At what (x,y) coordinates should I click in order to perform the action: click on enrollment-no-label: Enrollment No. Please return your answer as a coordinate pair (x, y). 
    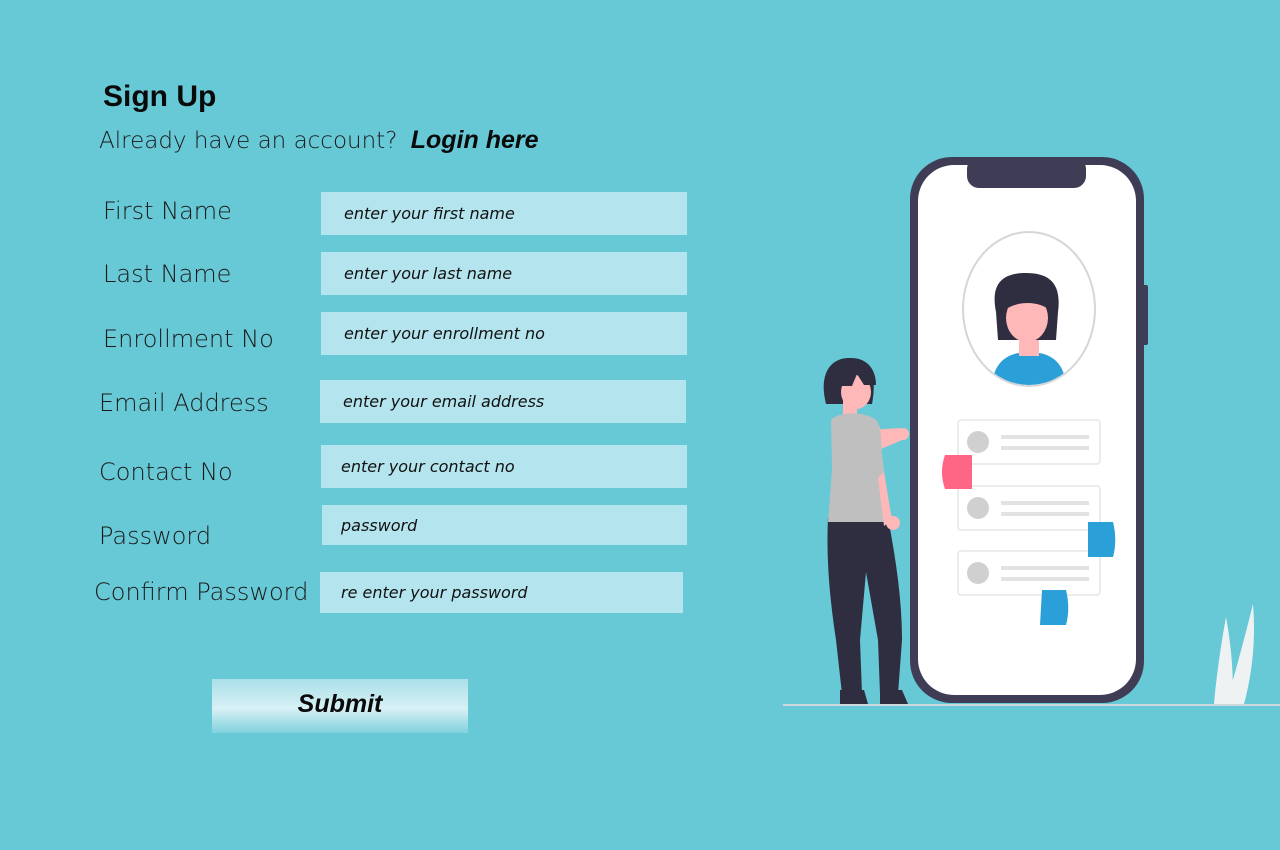
    Looking at the image, I should click on (188, 339).